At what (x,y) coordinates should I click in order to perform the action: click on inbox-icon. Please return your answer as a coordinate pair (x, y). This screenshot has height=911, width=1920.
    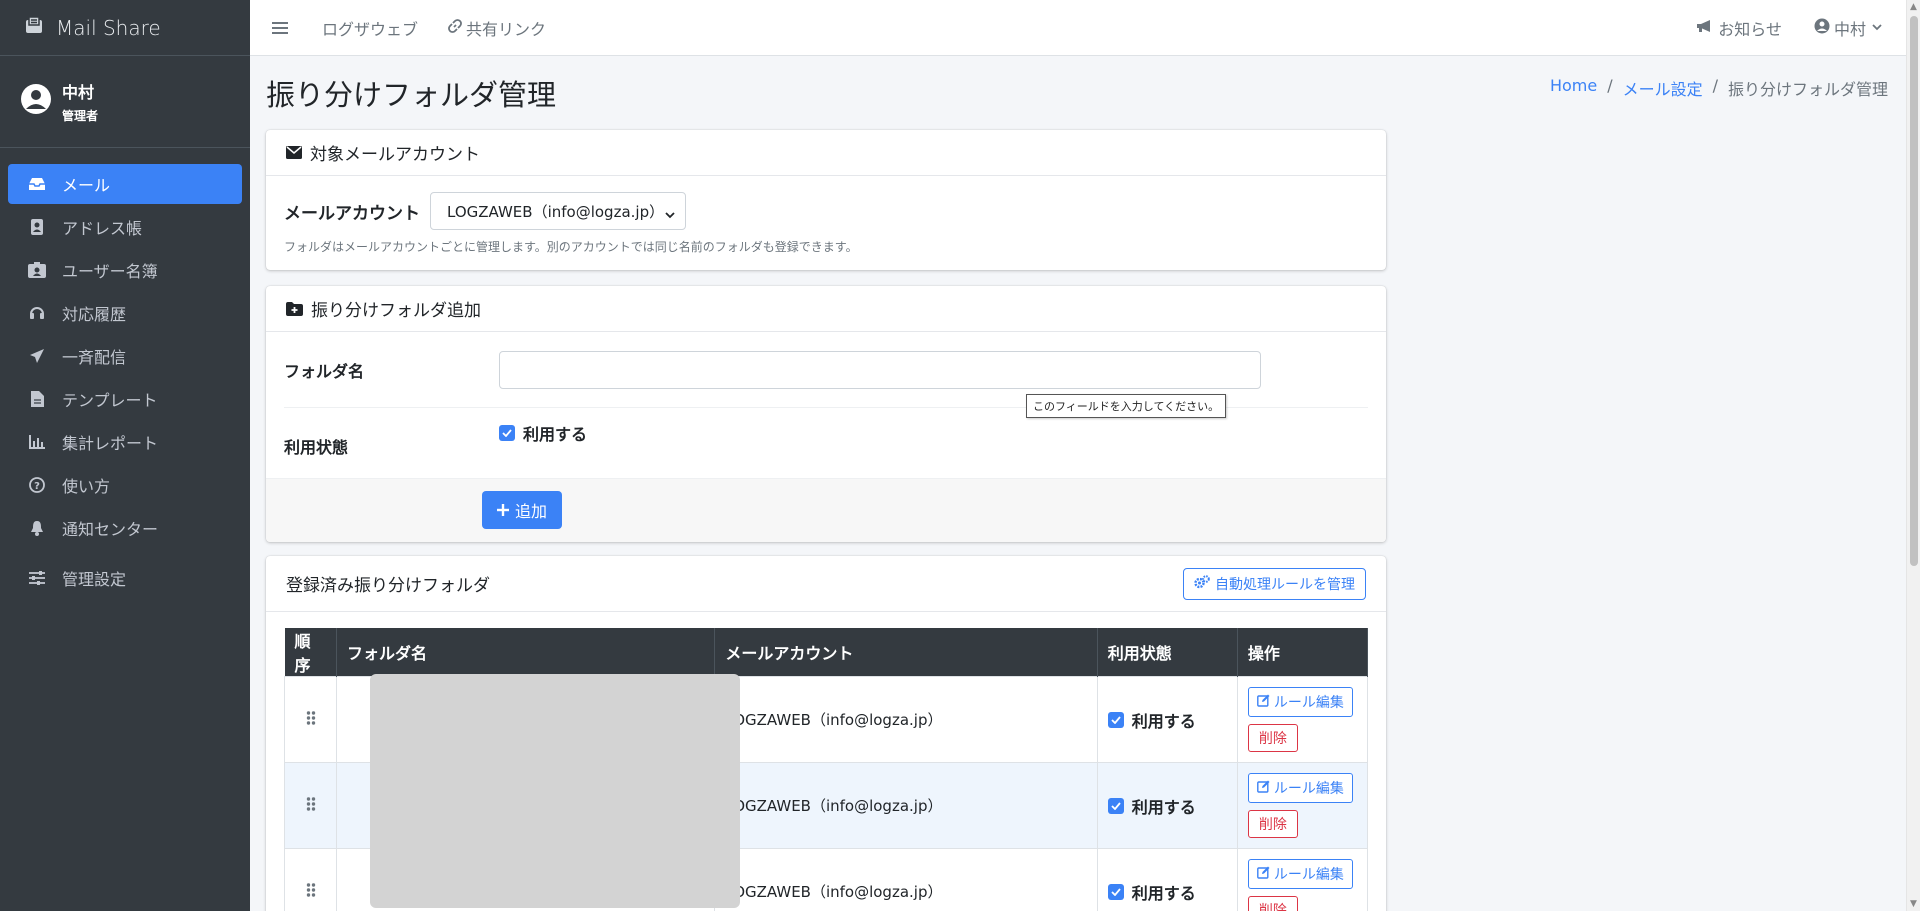
    Looking at the image, I should click on (37, 184).